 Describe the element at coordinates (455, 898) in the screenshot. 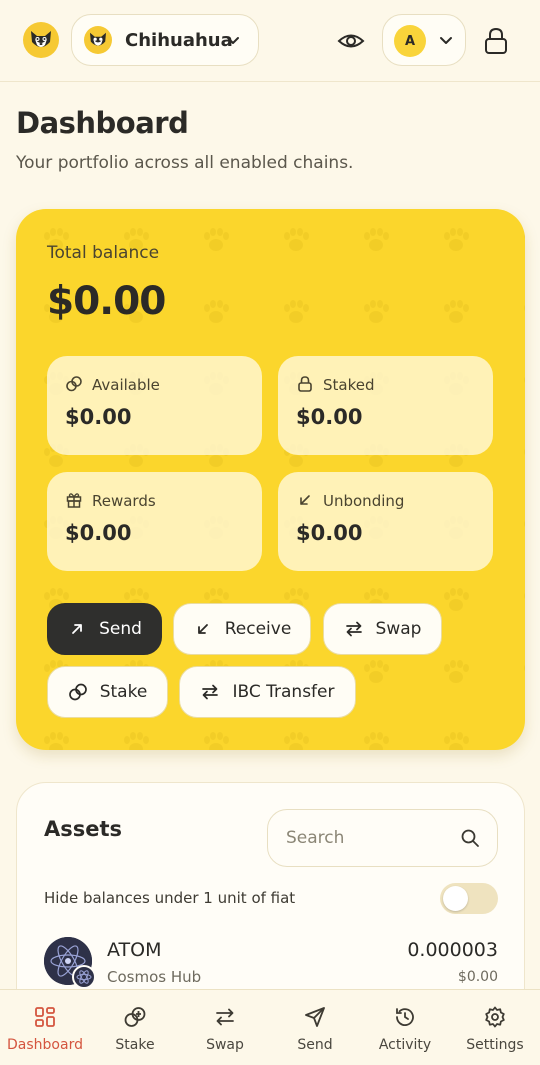

I see `toggle-knob` at that location.